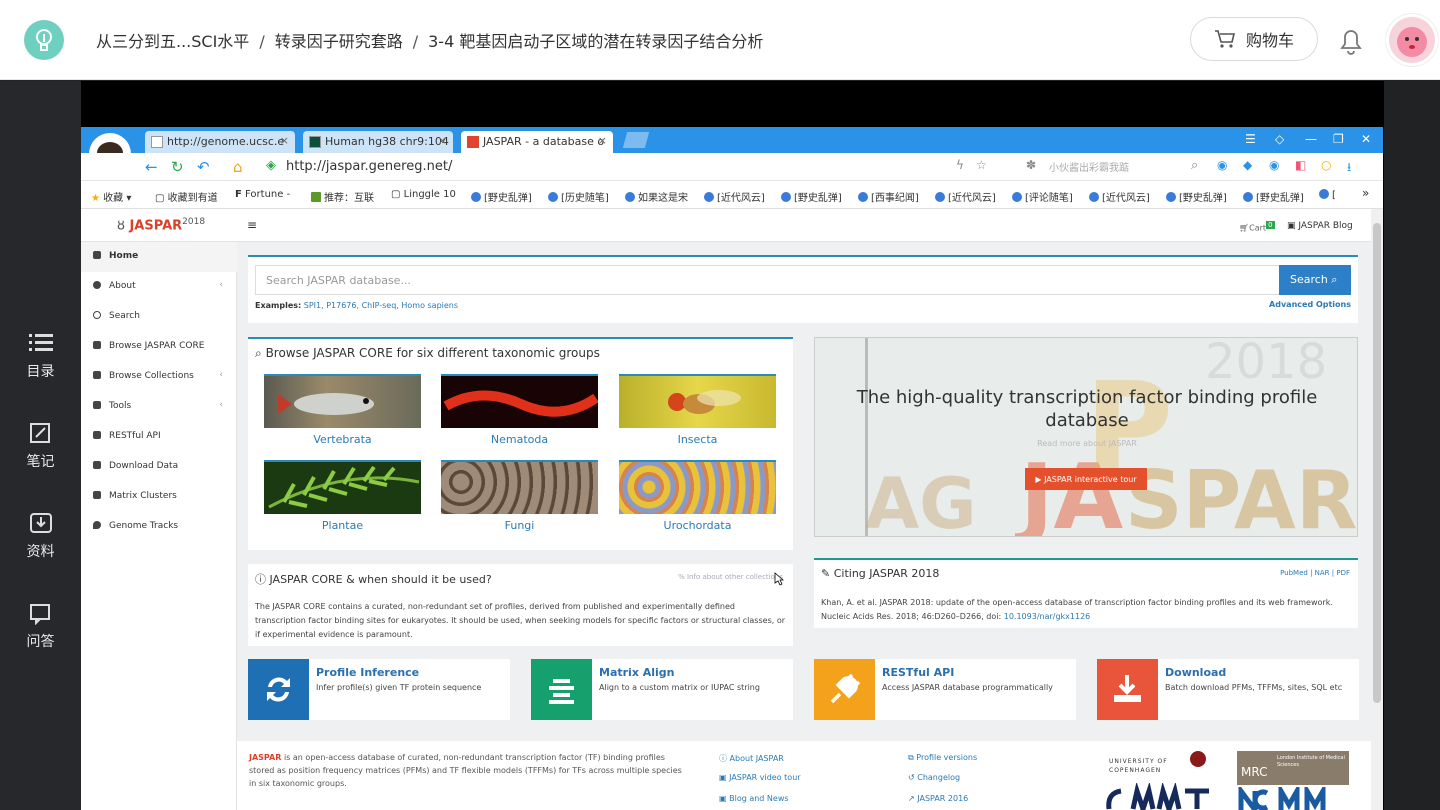 This screenshot has width=1440, height=810. I want to click on plantae-link: Plantae, so click(342, 525).